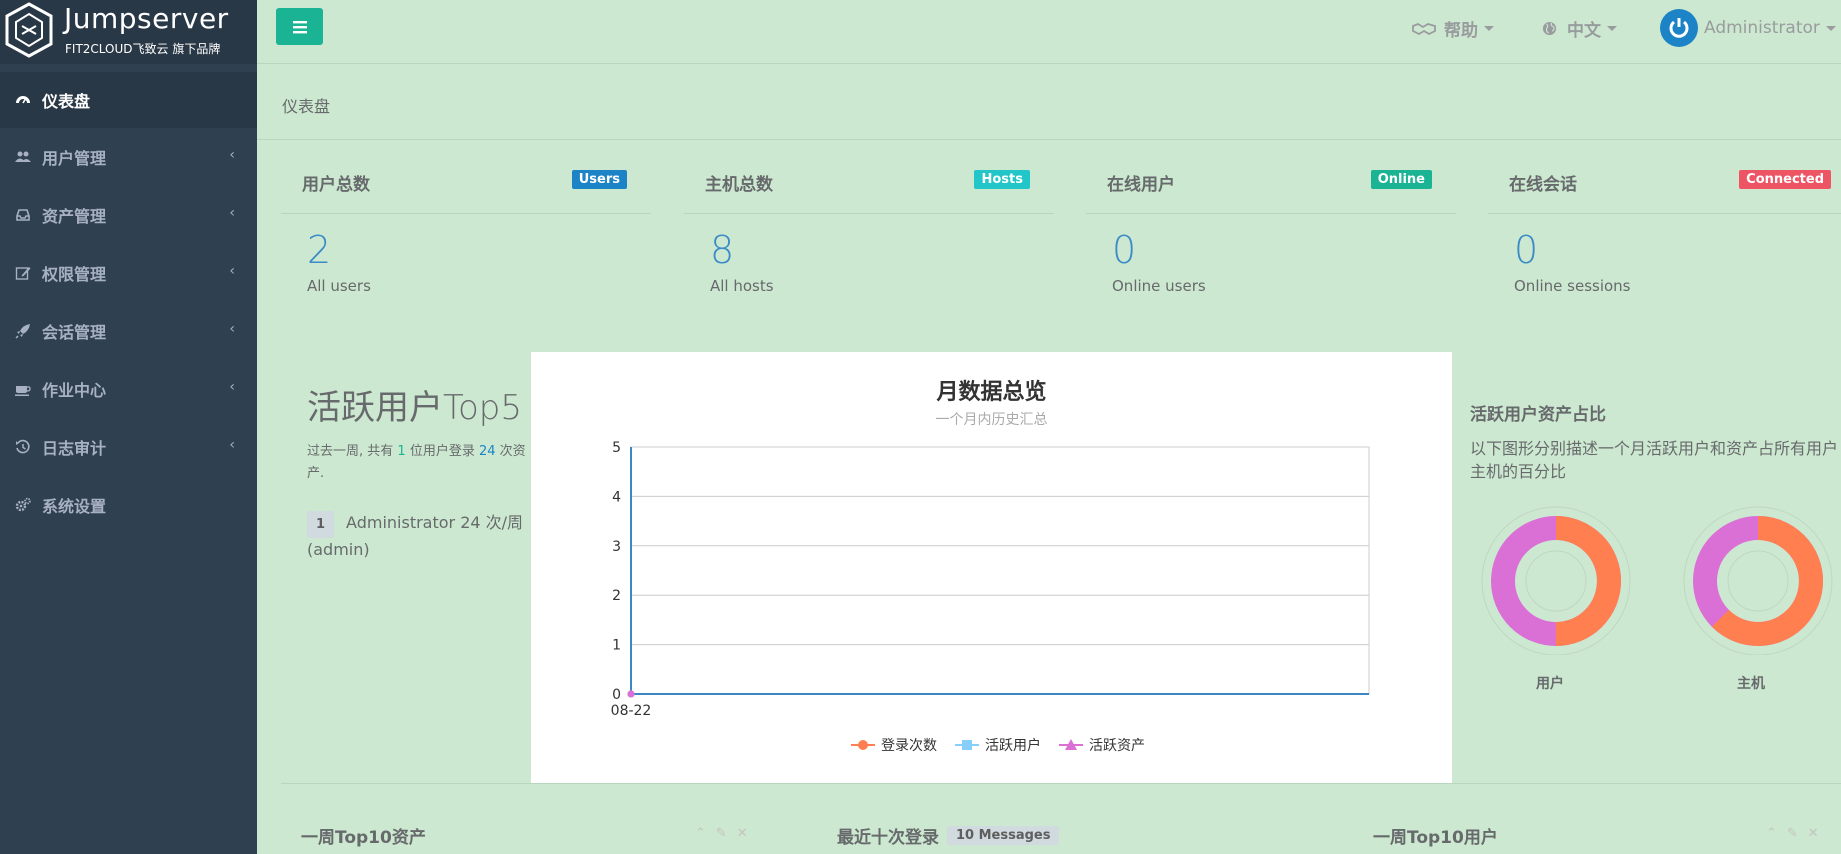  What do you see at coordinates (23, 273) in the screenshot?
I see `edit-icon` at bounding box center [23, 273].